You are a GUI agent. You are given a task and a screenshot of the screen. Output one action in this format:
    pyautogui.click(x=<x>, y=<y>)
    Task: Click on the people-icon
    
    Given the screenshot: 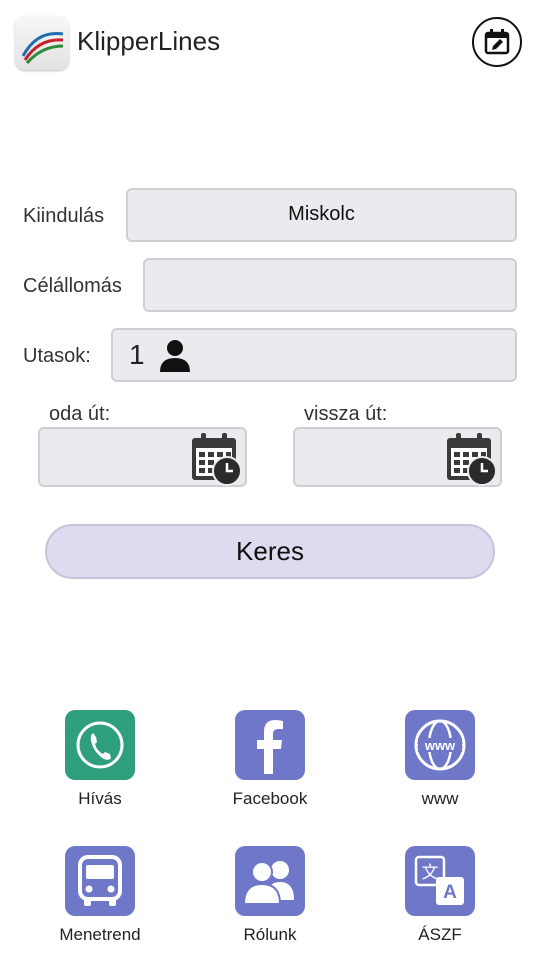 What is the action you would take?
    pyautogui.click(x=270, y=881)
    